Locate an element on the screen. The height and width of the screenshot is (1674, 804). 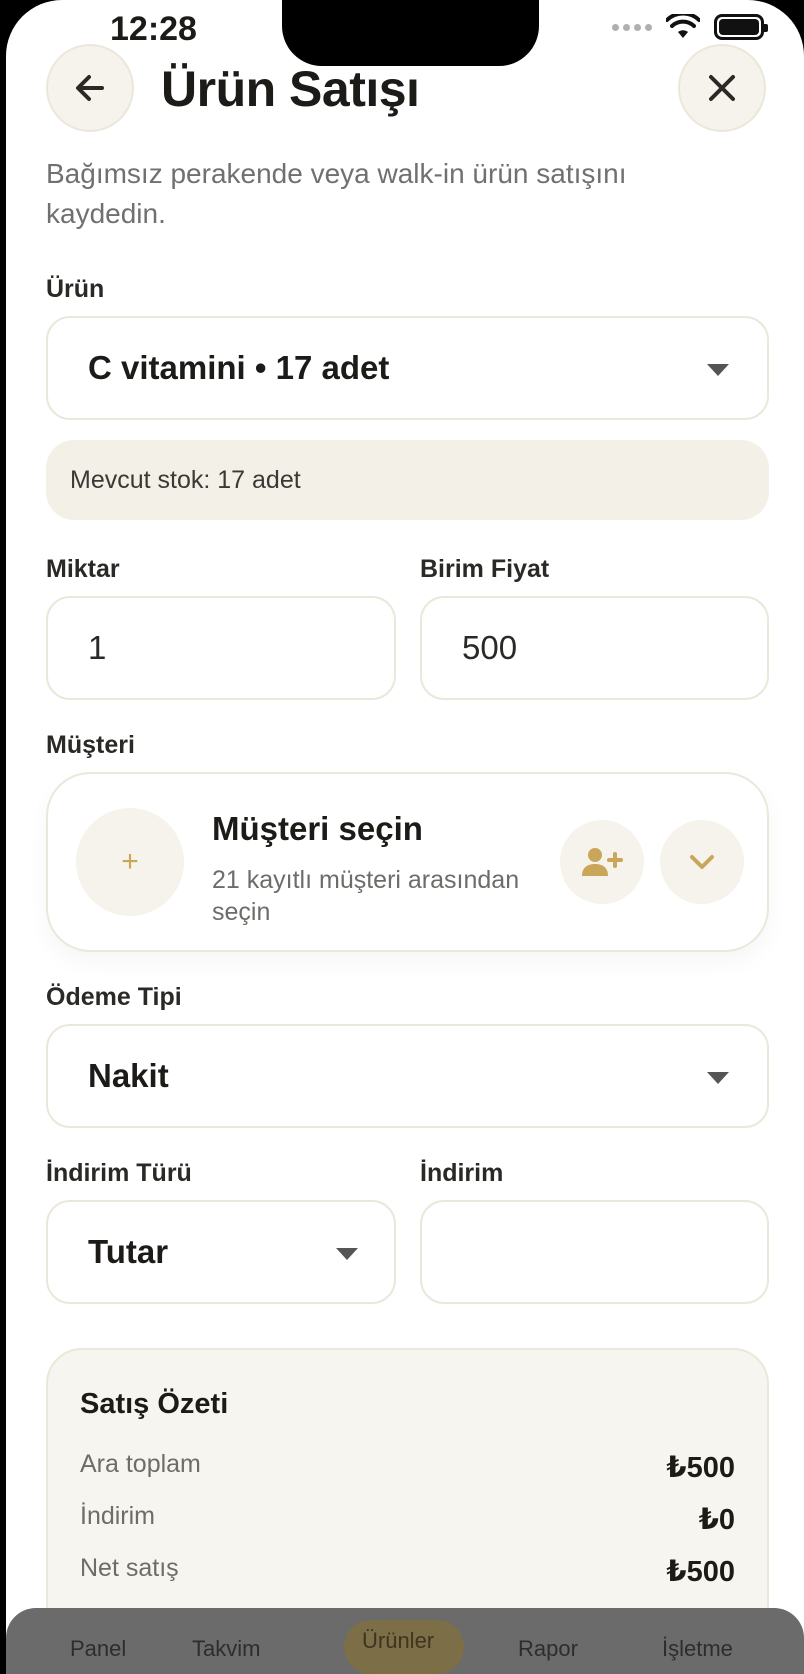
customer-title: Müşteri seçin is located at coordinates (317, 828).